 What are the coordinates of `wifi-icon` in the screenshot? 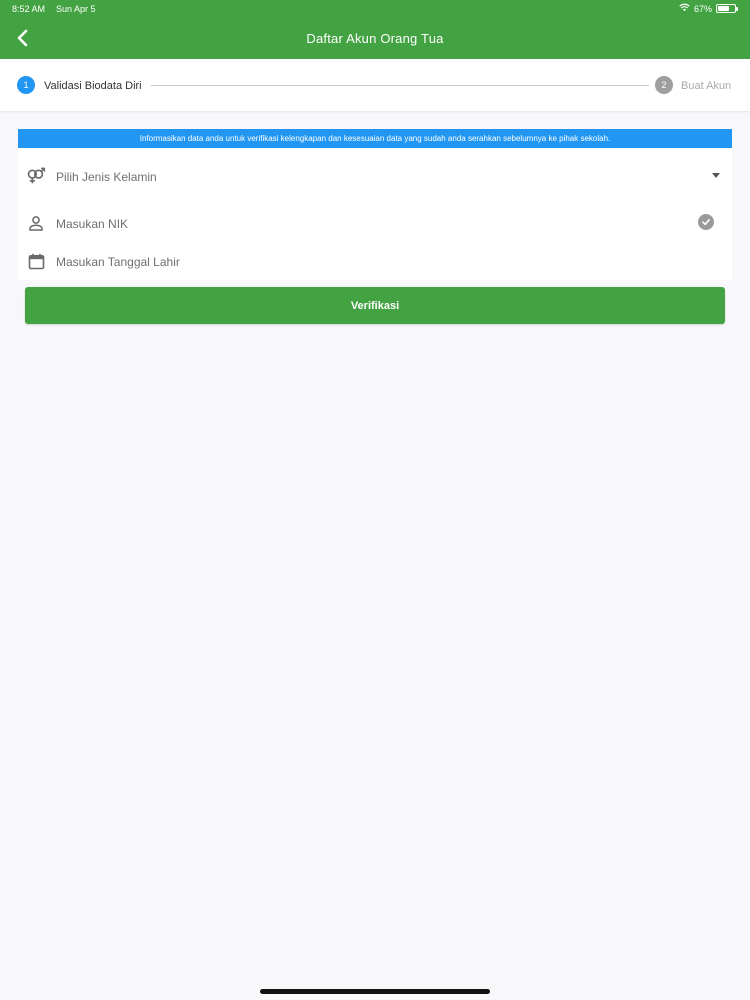 It's located at (684, 8).